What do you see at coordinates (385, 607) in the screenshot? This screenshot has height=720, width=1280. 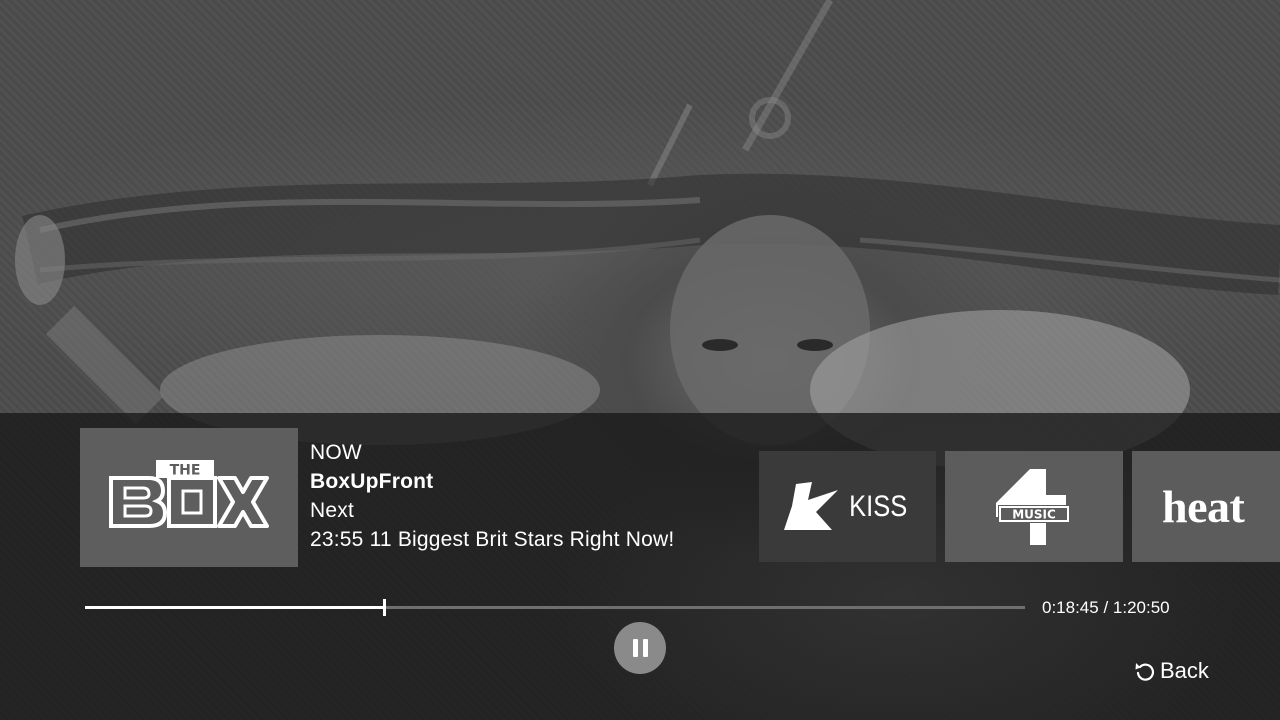 I see `progress-handle` at bounding box center [385, 607].